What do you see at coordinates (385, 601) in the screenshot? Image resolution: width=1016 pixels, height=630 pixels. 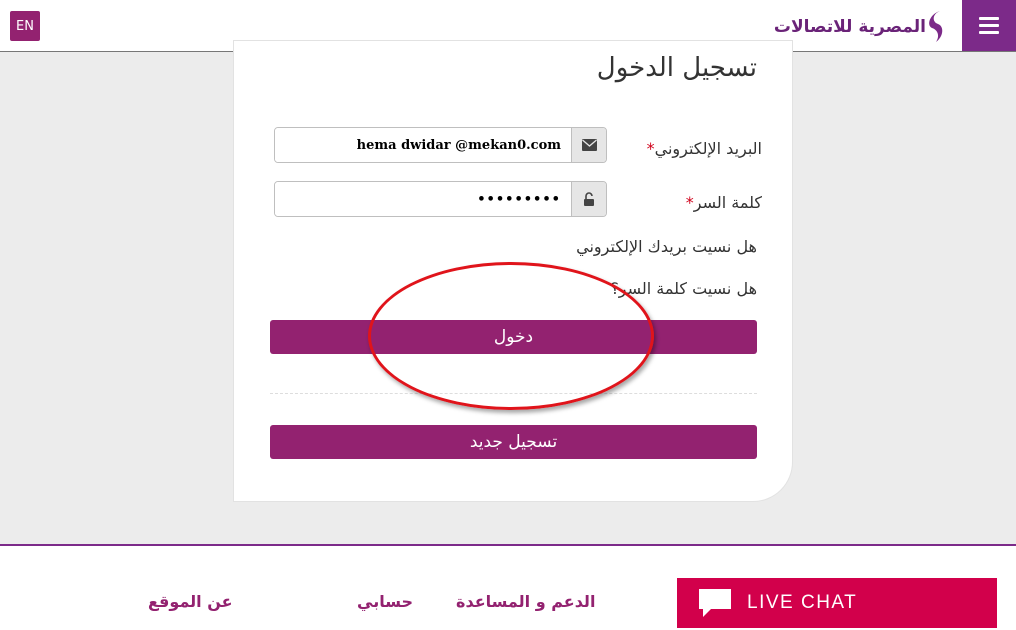 I see `footer-link-account: حسابي` at bounding box center [385, 601].